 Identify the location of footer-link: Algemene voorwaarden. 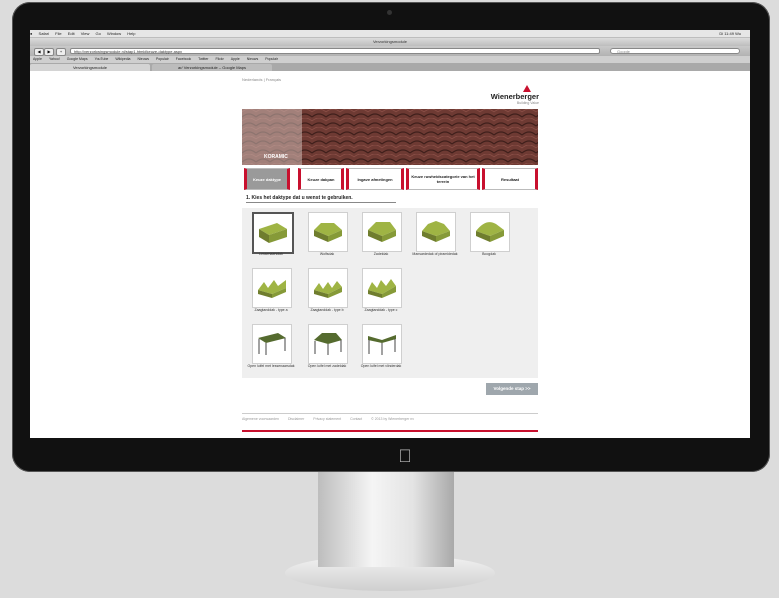
(260, 419).